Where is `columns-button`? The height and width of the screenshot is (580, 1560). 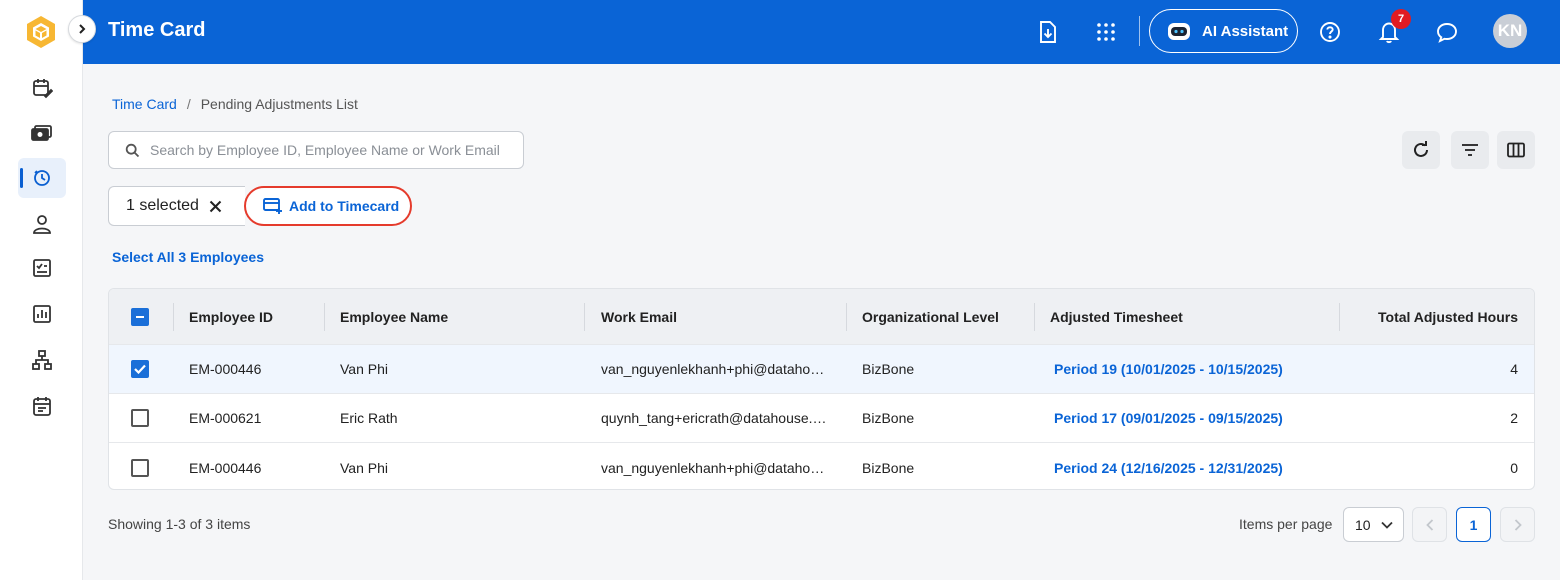
columns-button is located at coordinates (1516, 150).